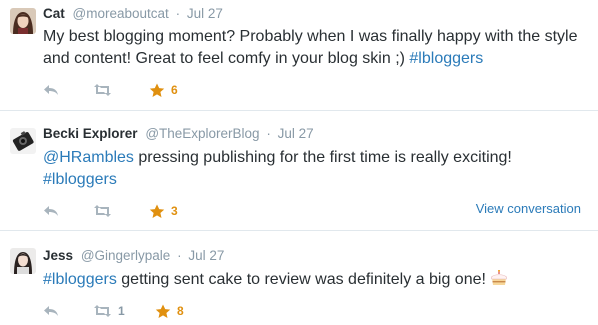  I want to click on display-name: Cat, so click(54, 13).